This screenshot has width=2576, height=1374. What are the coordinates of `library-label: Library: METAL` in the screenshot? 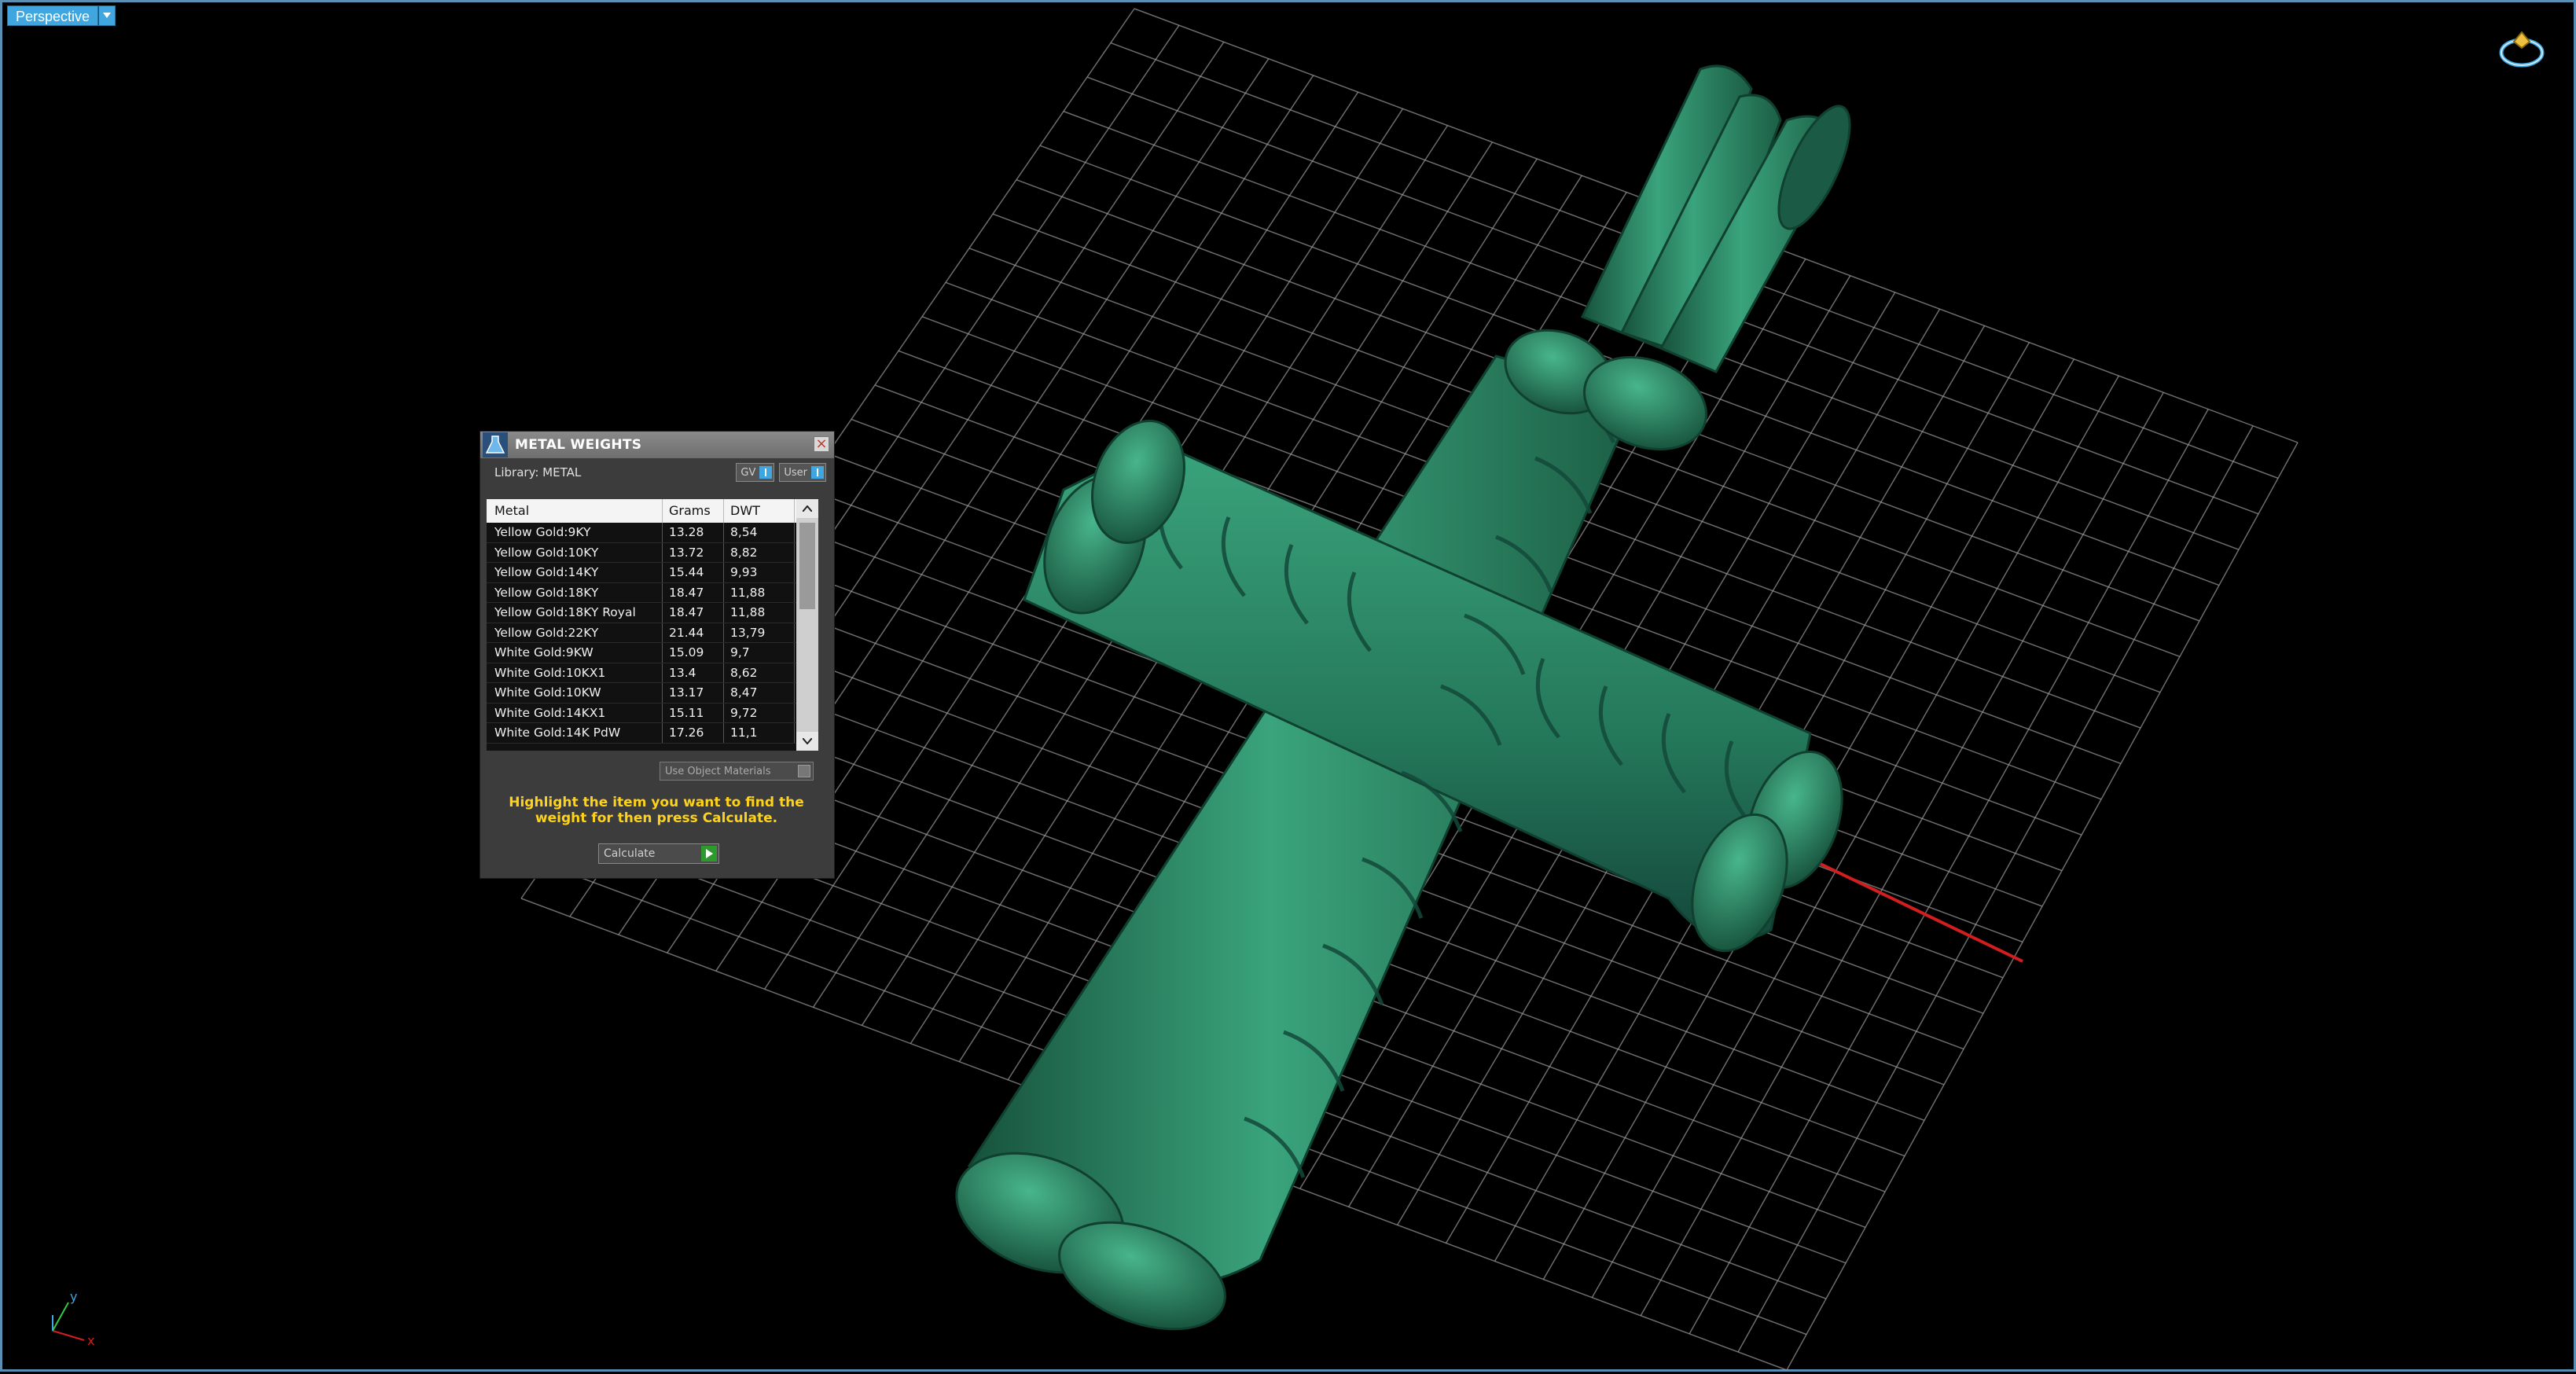 It's located at (538, 472).